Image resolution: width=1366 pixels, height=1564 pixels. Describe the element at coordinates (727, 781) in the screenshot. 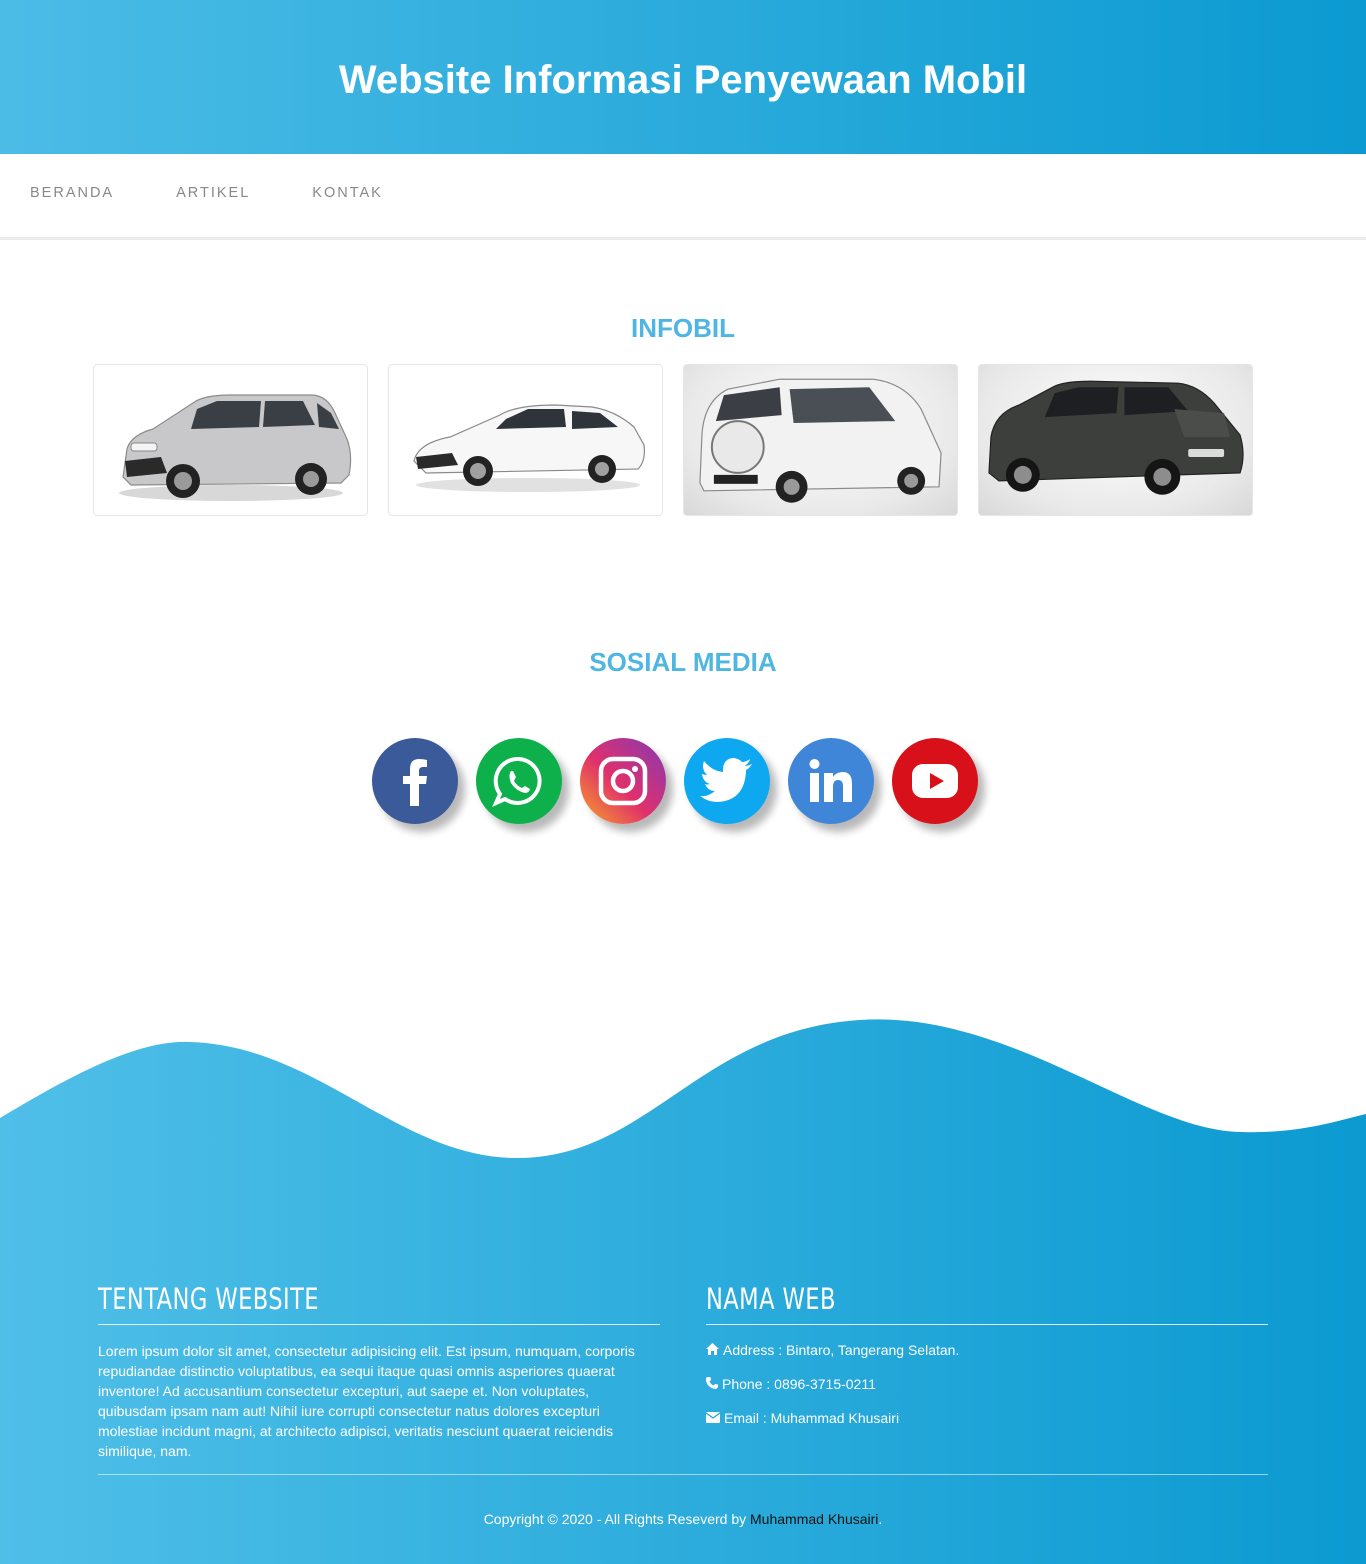

I see `twitter-icon` at that location.